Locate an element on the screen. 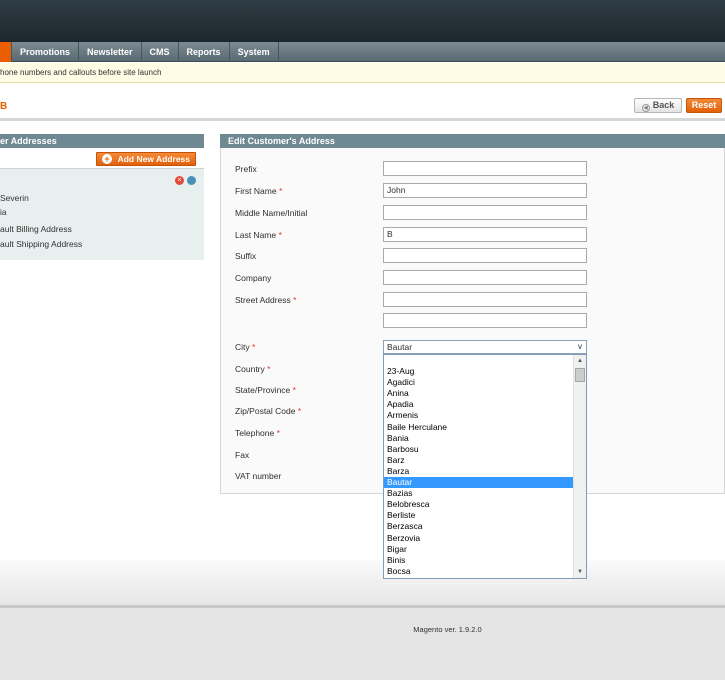 This screenshot has width=725, height=680. fax-label: Fax is located at coordinates (242, 455).